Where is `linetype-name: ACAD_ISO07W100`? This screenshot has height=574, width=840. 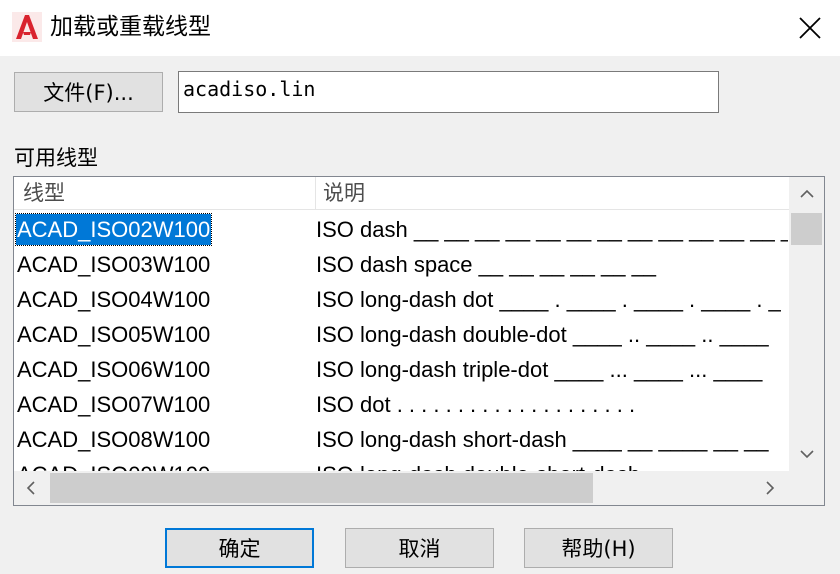
linetype-name: ACAD_ISO07W100 is located at coordinates (114, 404).